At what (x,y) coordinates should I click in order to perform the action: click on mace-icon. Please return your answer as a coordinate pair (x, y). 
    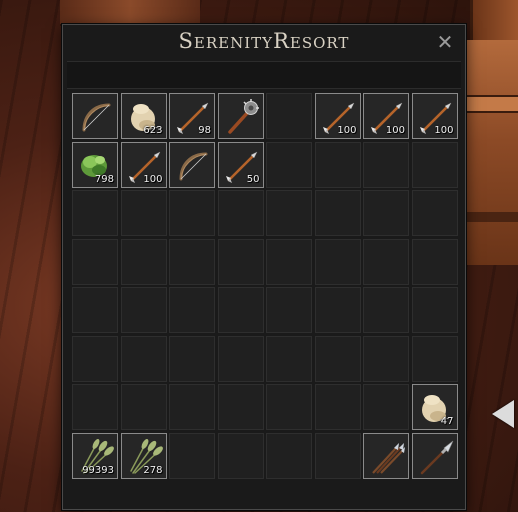
    Looking at the image, I should click on (242, 117).